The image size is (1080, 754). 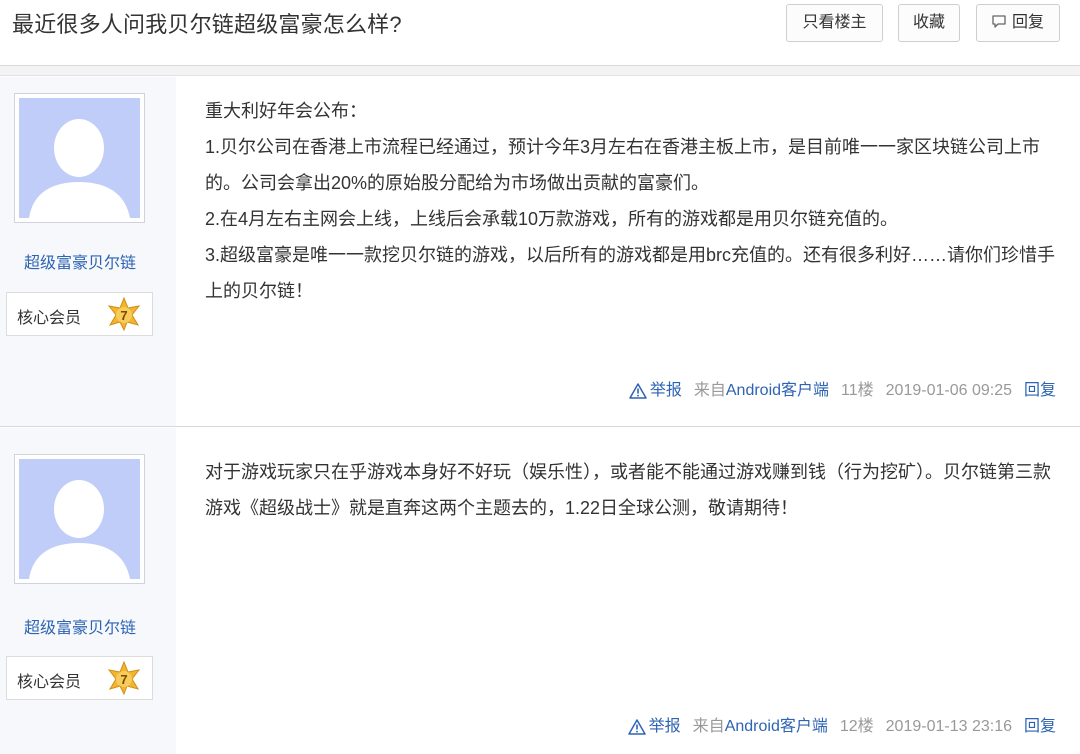 I want to click on thread-header: 最近很多人问我贝尔链超级富豪怎么样? 只看楼主 收藏 回复, so click(x=540, y=33).